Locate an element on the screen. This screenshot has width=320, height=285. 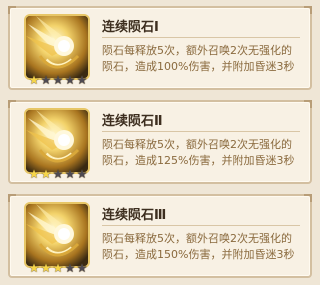
skill-description: 陨石每释放5次，额外召唤2次无强化的陨石，造成125%伤害，并附加昏迷3秒 is located at coordinates (198, 152).